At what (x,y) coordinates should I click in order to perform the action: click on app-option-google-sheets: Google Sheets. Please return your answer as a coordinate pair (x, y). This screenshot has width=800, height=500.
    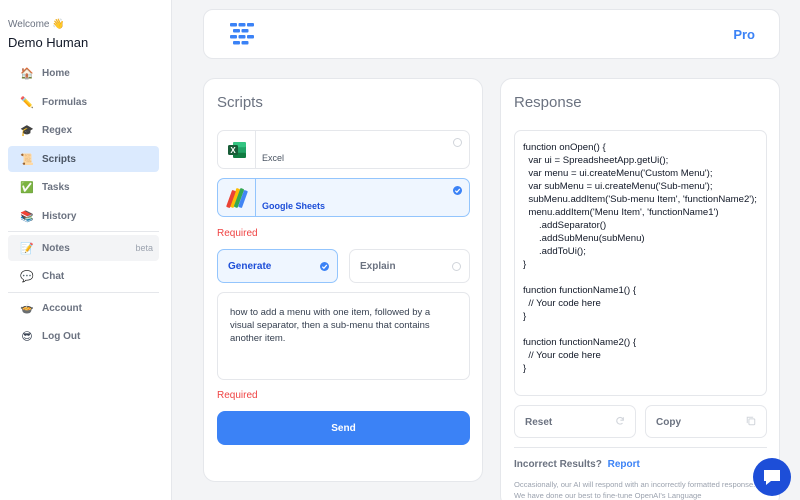
    Looking at the image, I should click on (343, 197).